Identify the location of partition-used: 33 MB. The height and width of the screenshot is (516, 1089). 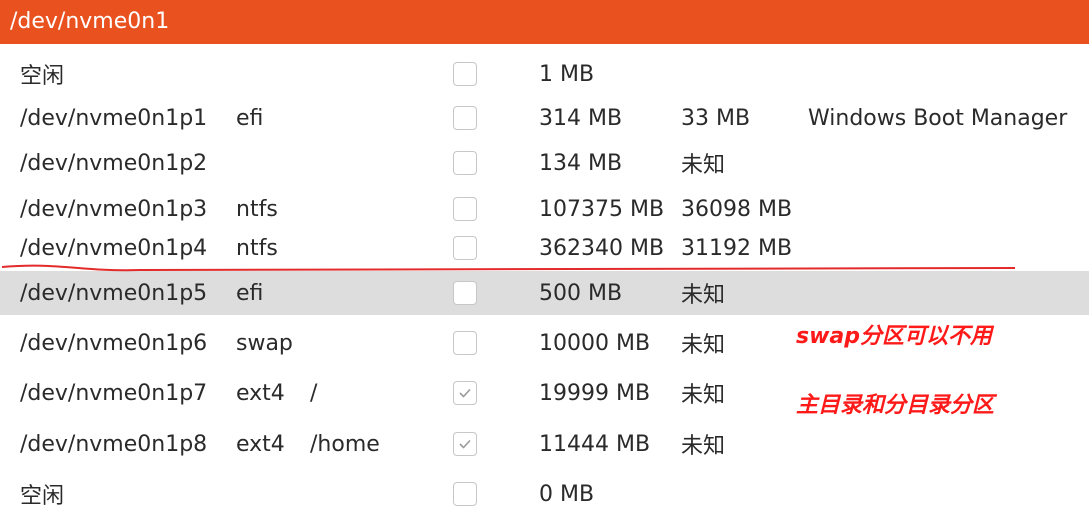
(716, 118).